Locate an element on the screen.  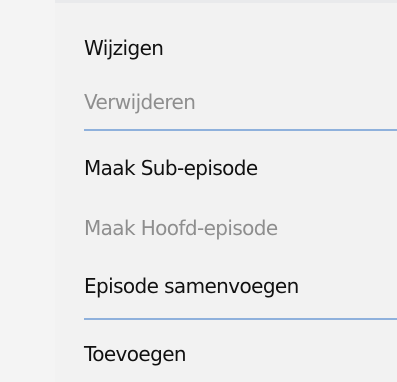
menu-item-toevoegen: Toevoegen is located at coordinates (226, 354).